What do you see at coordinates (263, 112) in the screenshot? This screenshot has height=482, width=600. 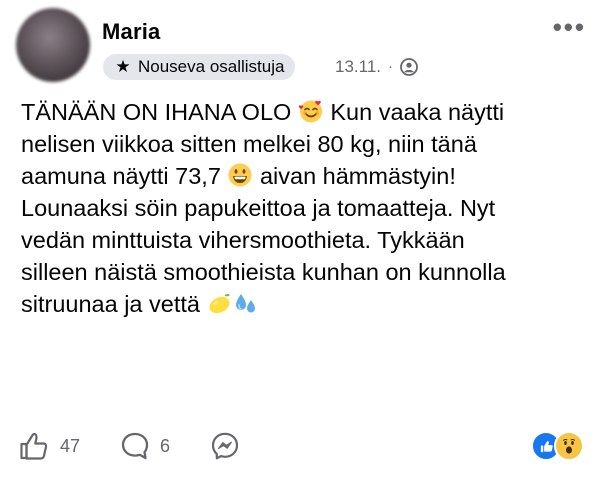 I see `post-line-1: TÄNÄÄN ON IHANA OLO Kun vaaka näytti` at bounding box center [263, 112].